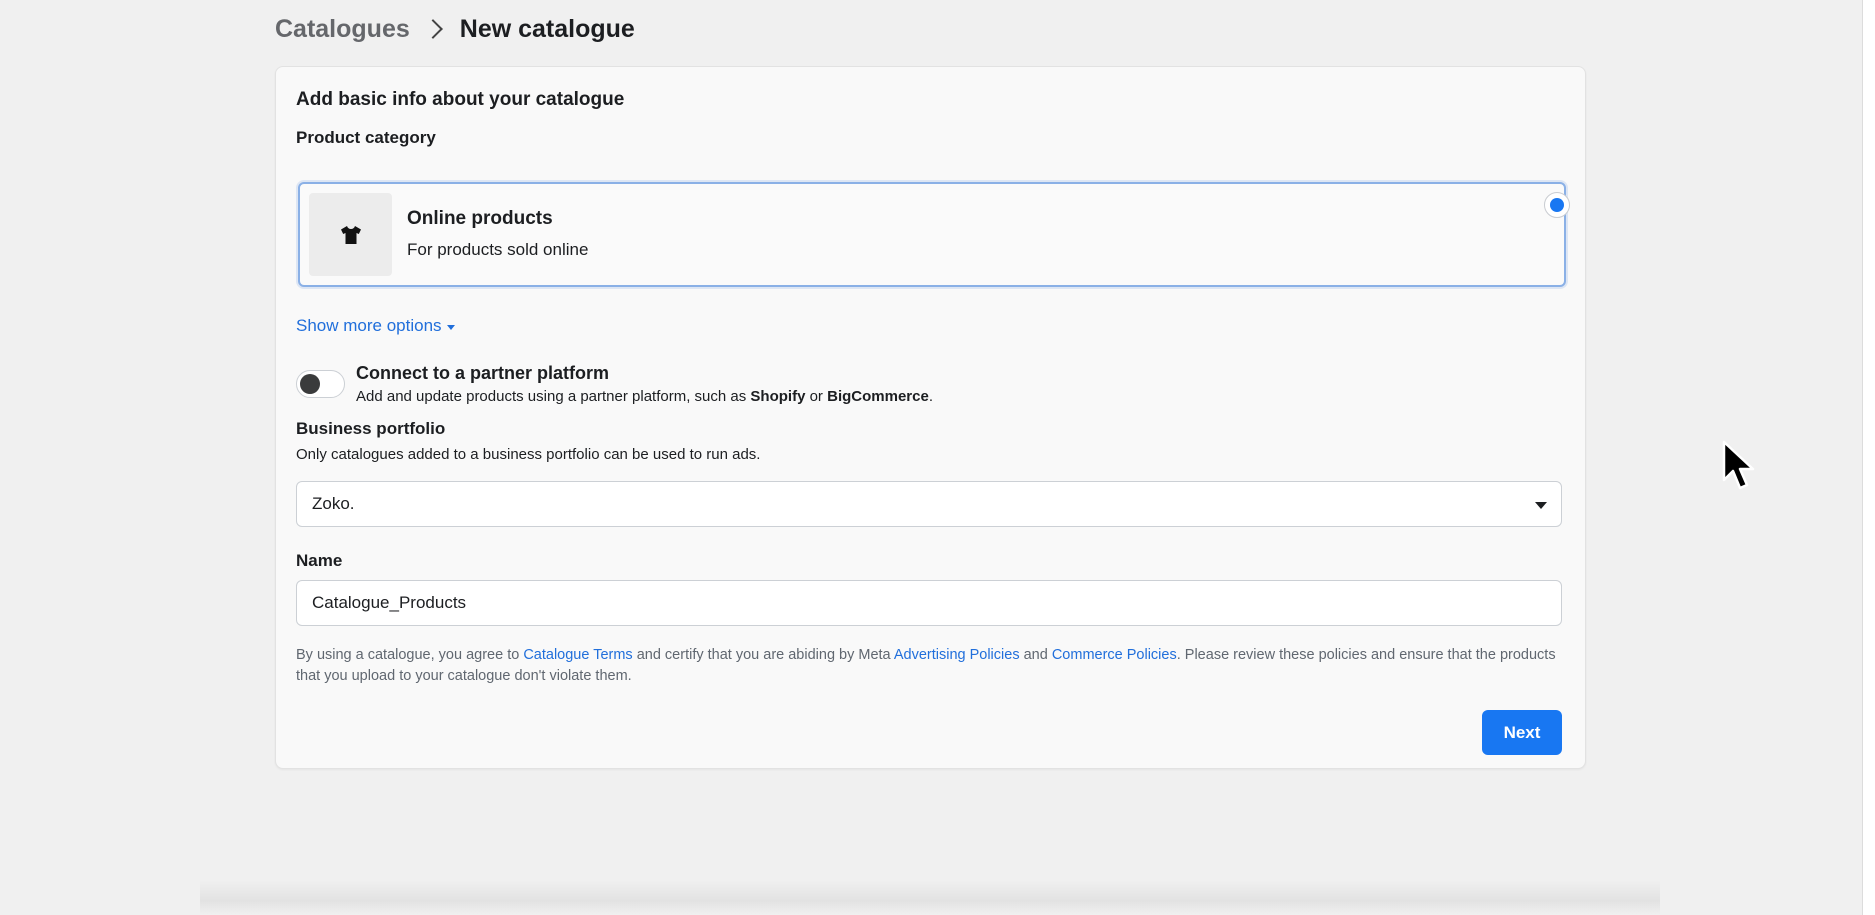  I want to click on bottom-shadow, so click(930, 897).